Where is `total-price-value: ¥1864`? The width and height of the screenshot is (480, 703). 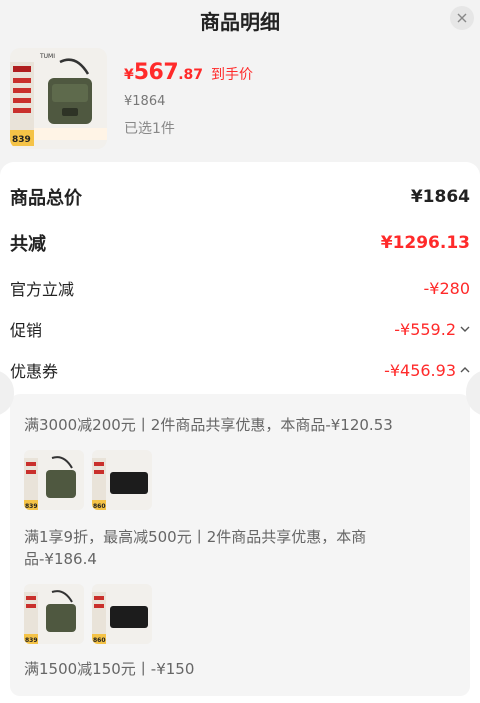
total-price-value: ¥1864 is located at coordinates (440, 197).